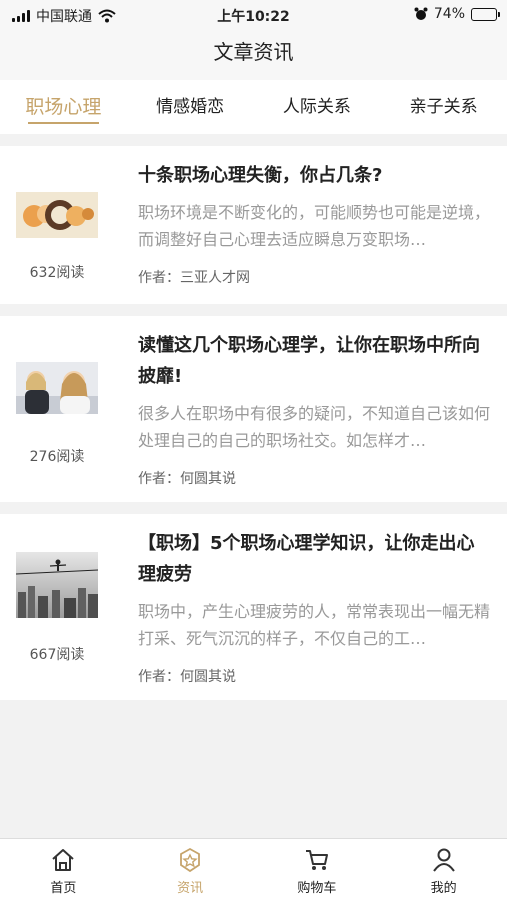 This screenshot has height=900, width=507. I want to click on thumb-column: 276阅读, so click(57, 409).